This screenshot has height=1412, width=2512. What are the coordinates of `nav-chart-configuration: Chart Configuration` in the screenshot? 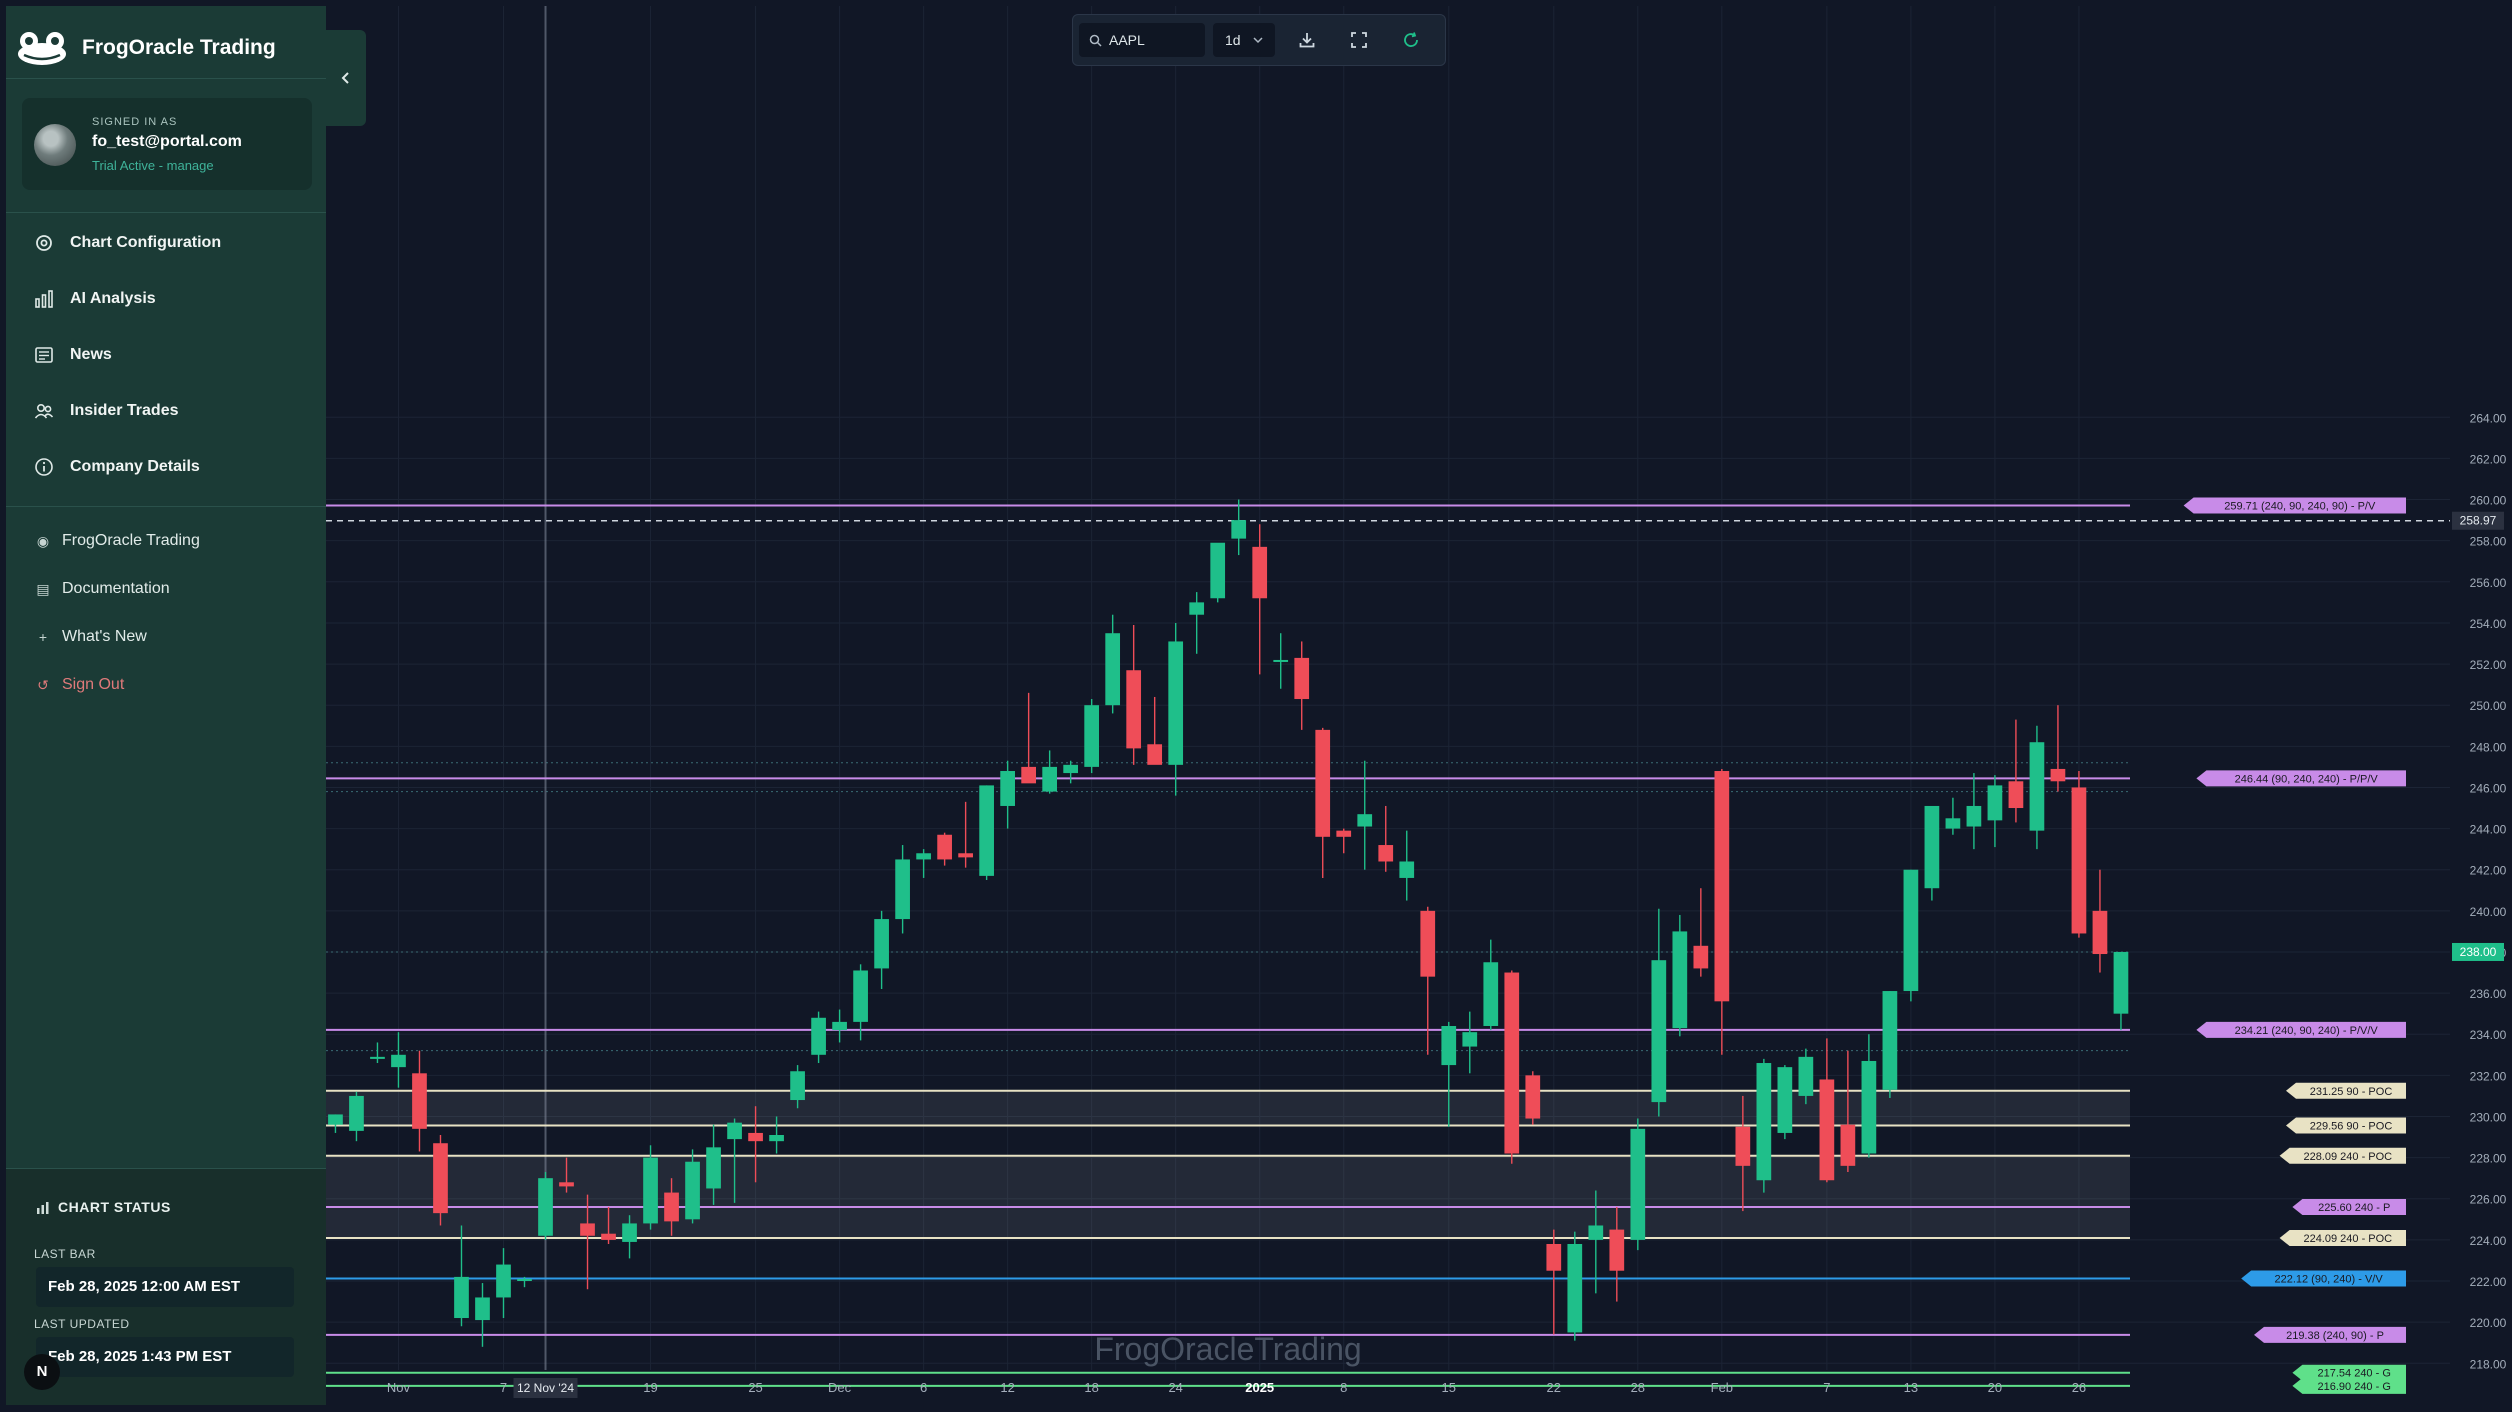 It's located at (127, 243).